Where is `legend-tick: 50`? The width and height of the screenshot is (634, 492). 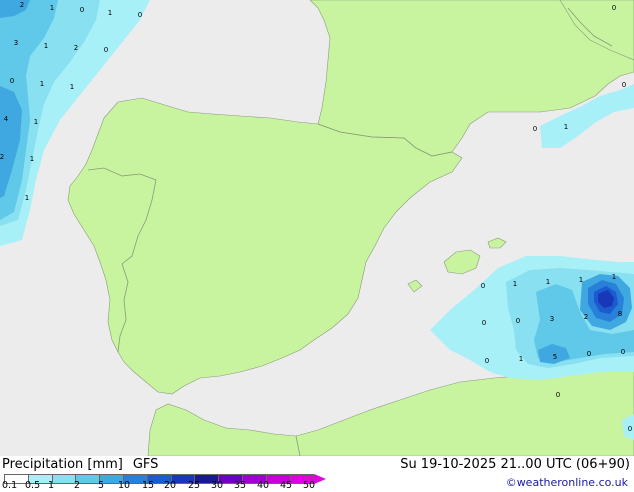
legend-tick: 50 is located at coordinates (309, 485).